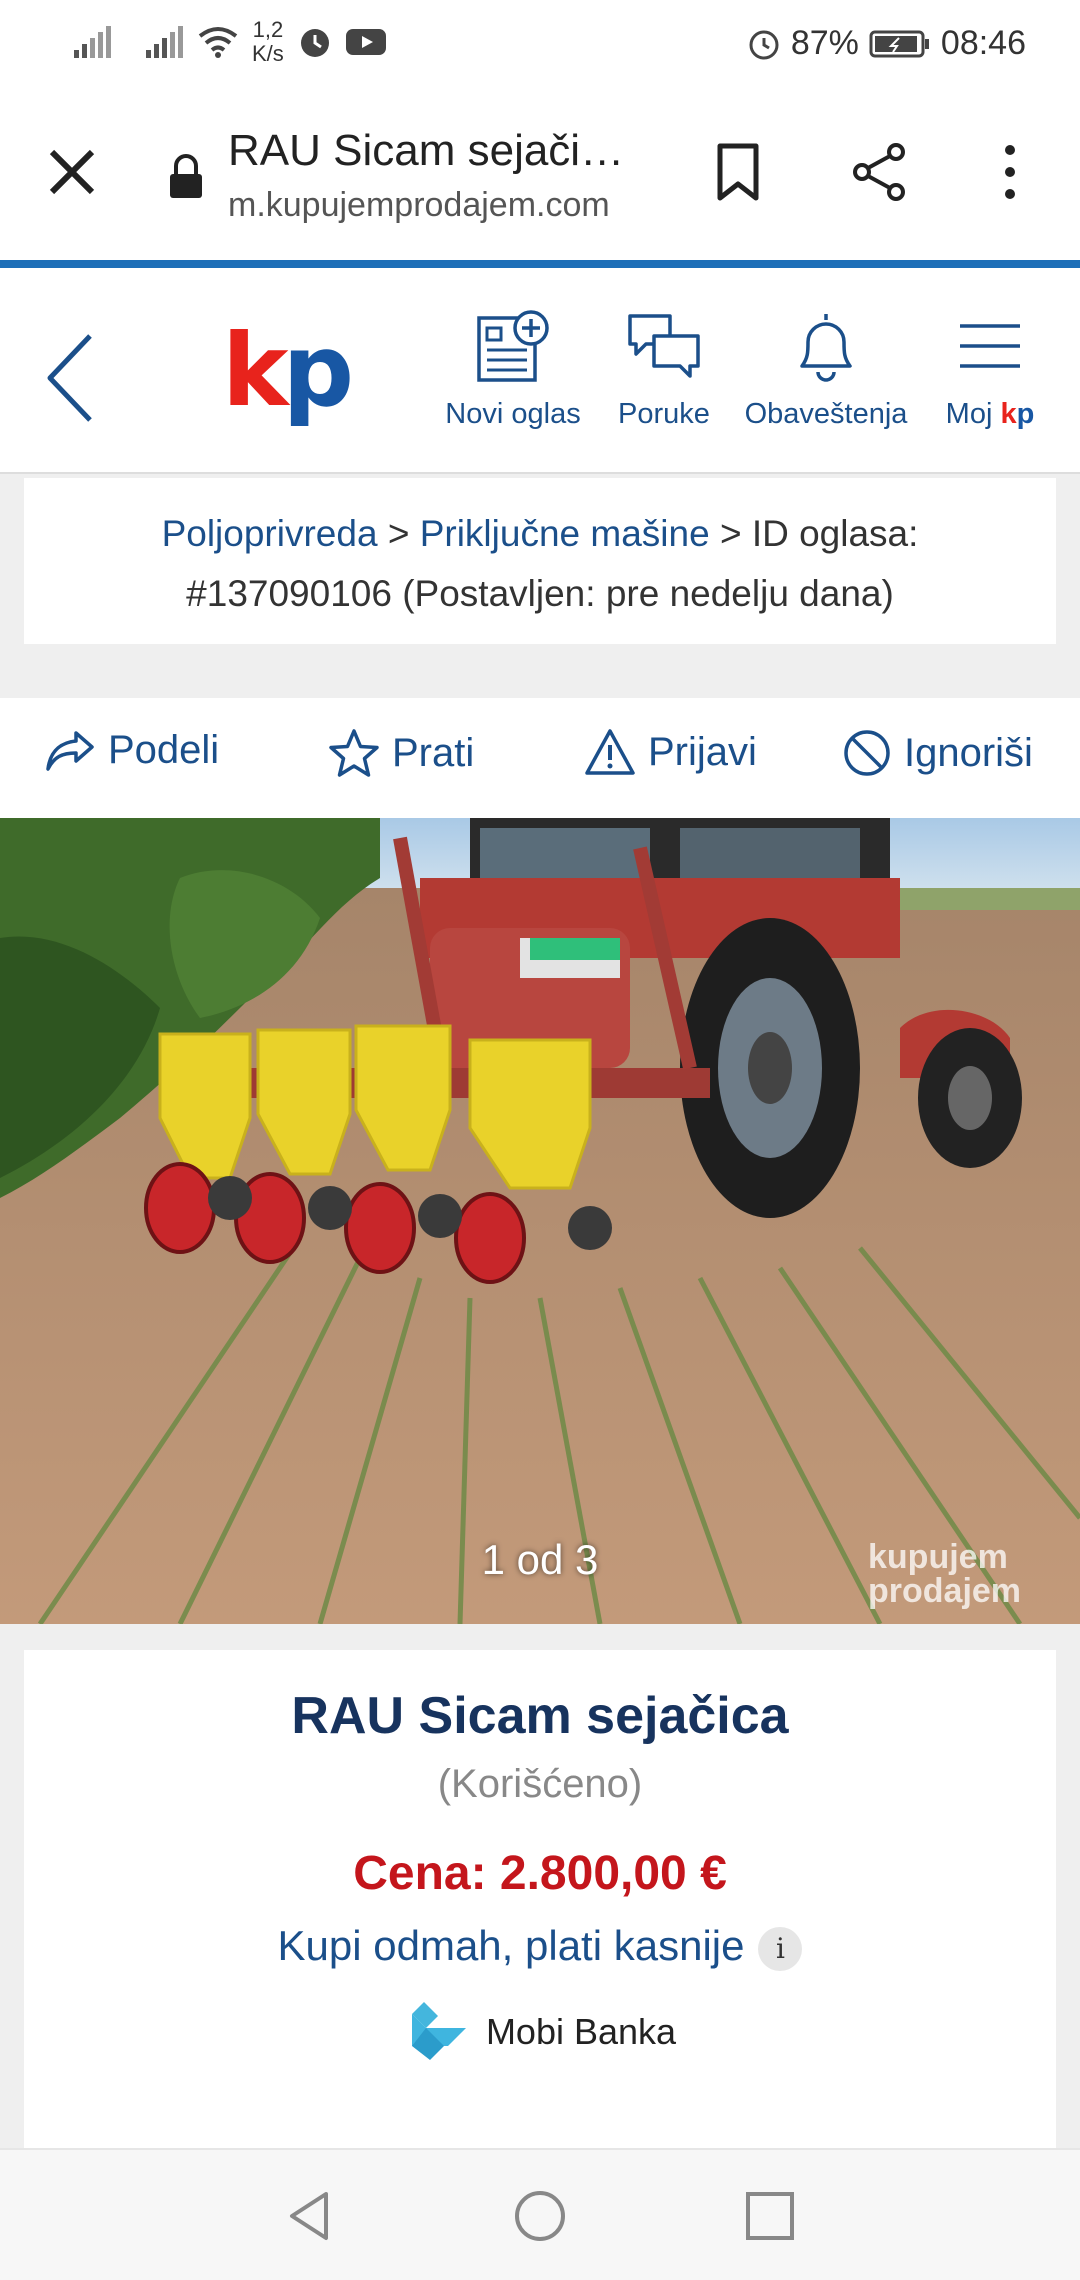 Image resolution: width=1080 pixels, height=2280 pixels. Describe the element at coordinates (664, 414) in the screenshot. I see `nav-messages-label: Poruke` at that location.